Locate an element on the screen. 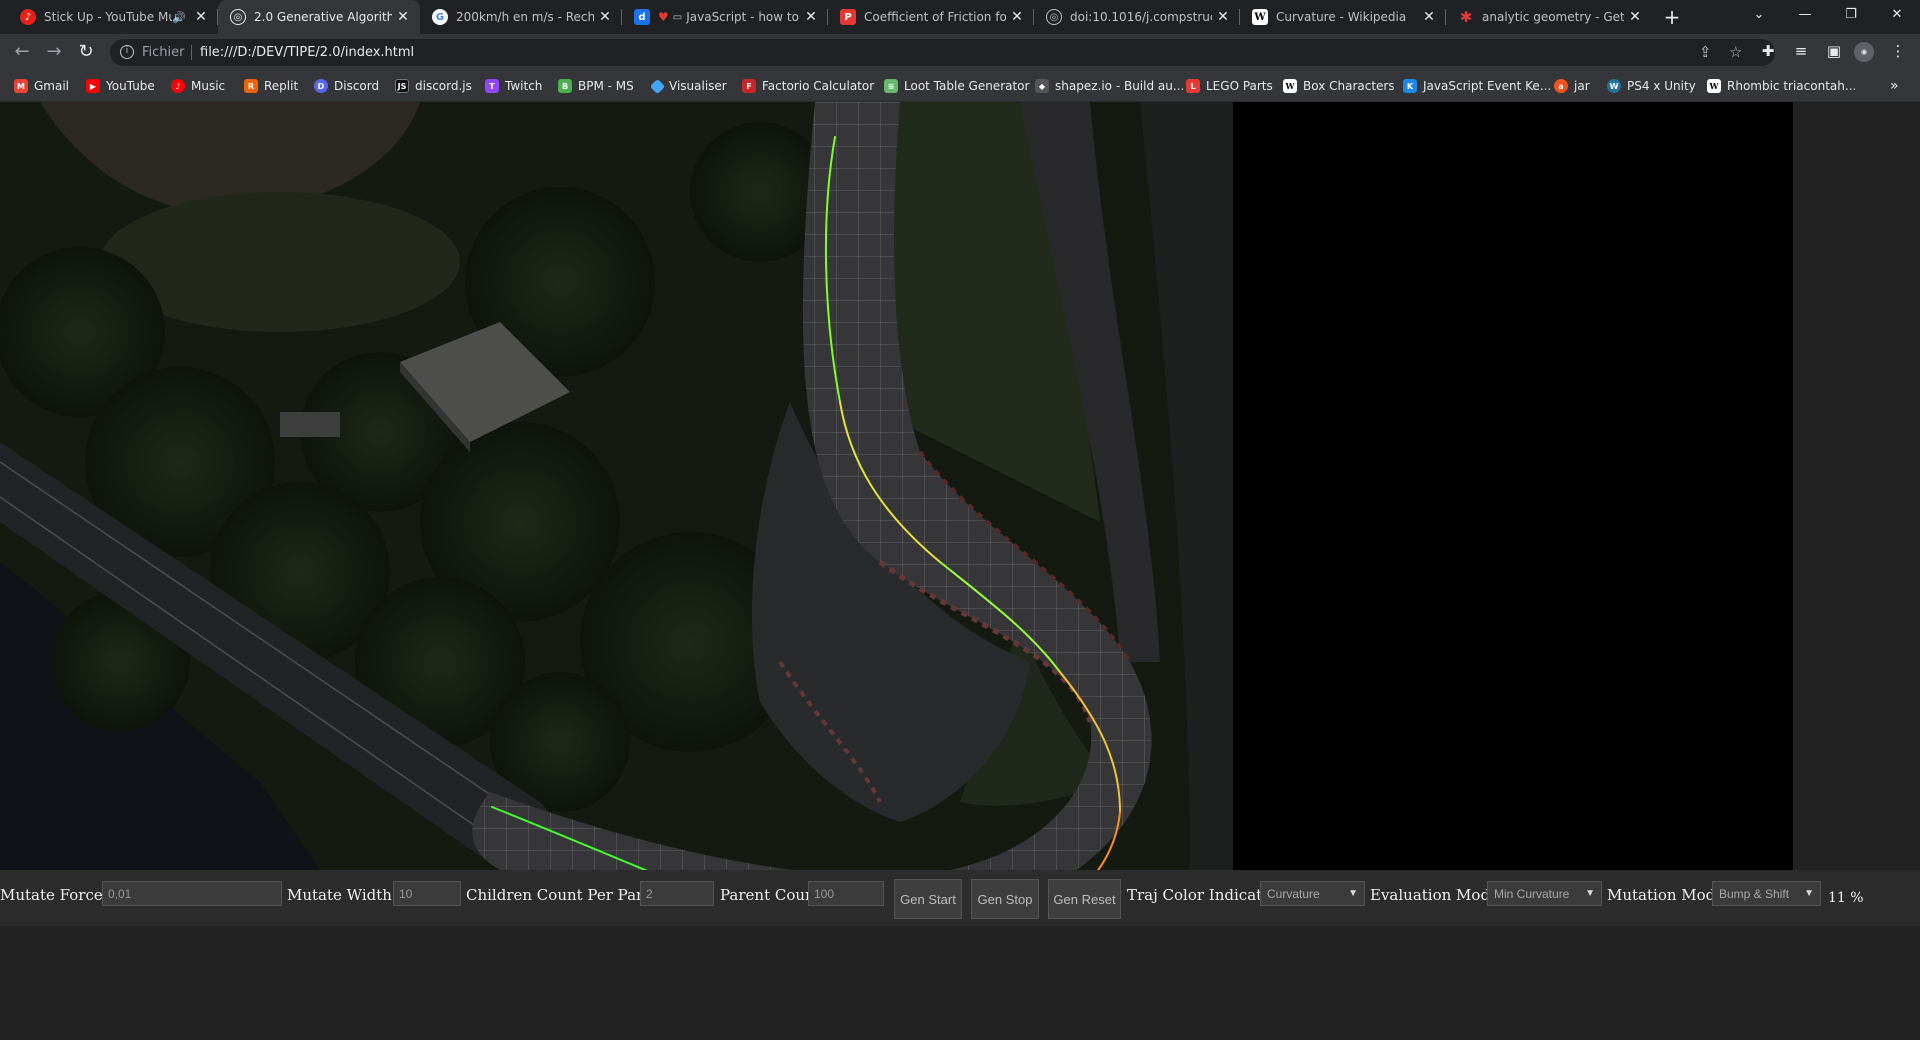  menu-kebab-icon: ⋮ is located at coordinates (1898, 51).